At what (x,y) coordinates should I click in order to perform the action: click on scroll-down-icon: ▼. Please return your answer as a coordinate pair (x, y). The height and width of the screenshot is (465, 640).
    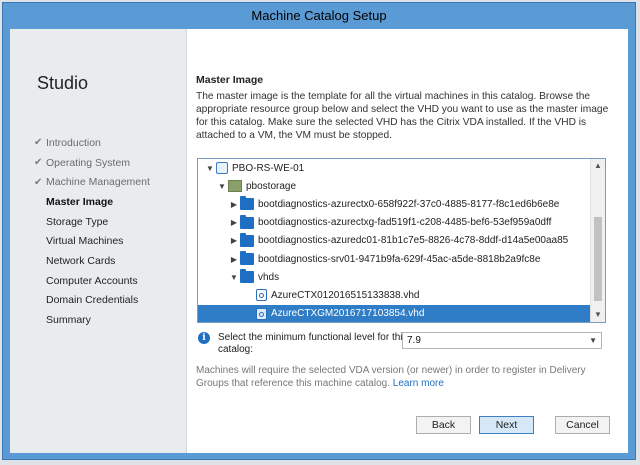
    Looking at the image, I should click on (598, 315).